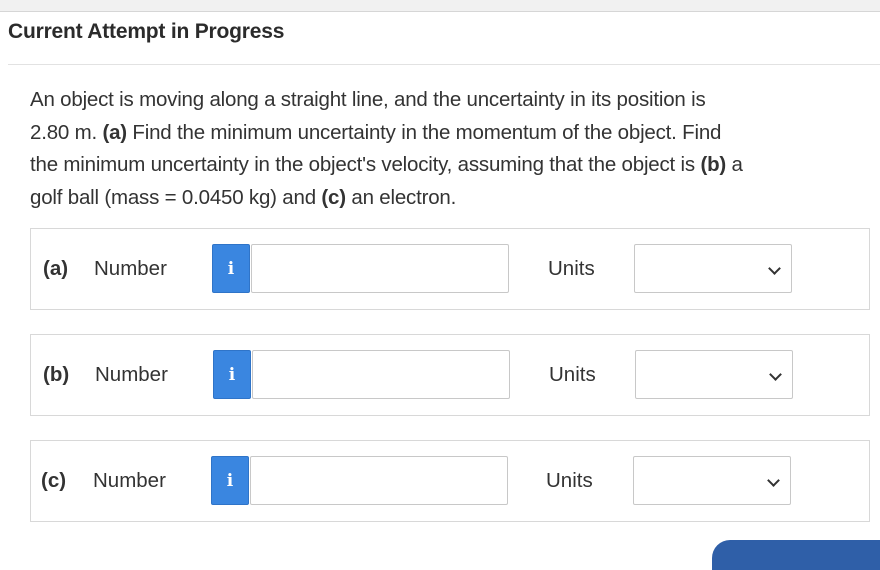  Describe the element at coordinates (56, 374) in the screenshot. I see `part-label: (b)` at that location.